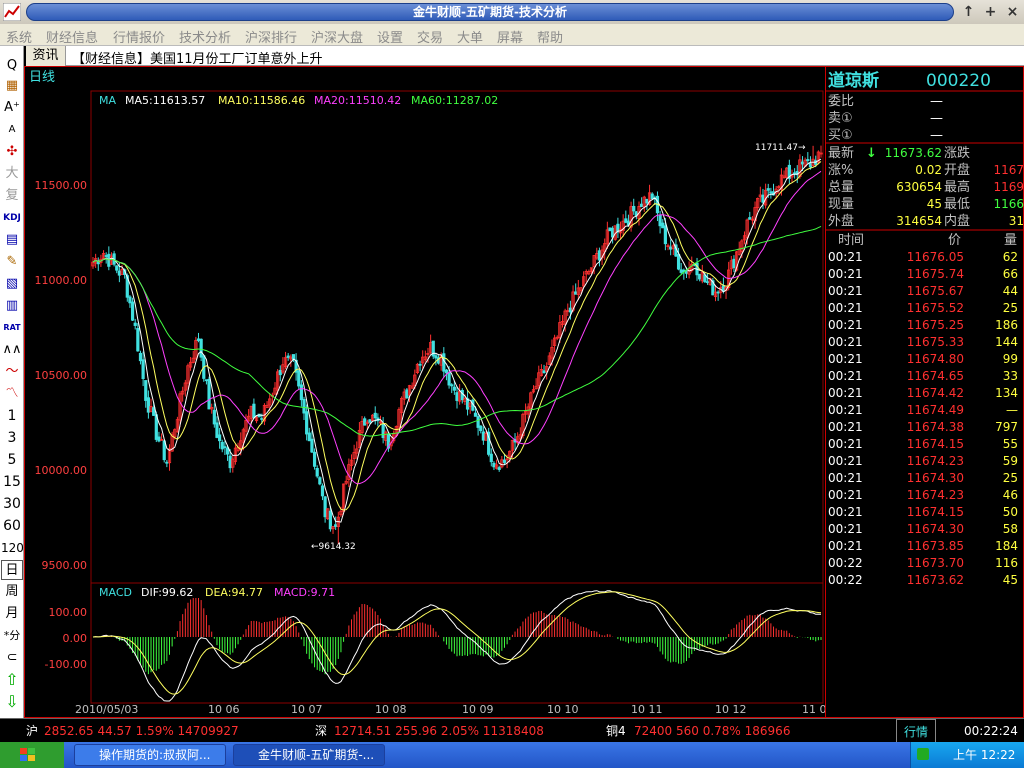 Image resolution: width=1024 pixels, height=768 pixels. What do you see at coordinates (12, 702) in the screenshot?
I see `down-arrow-icon: ⇩` at bounding box center [12, 702].